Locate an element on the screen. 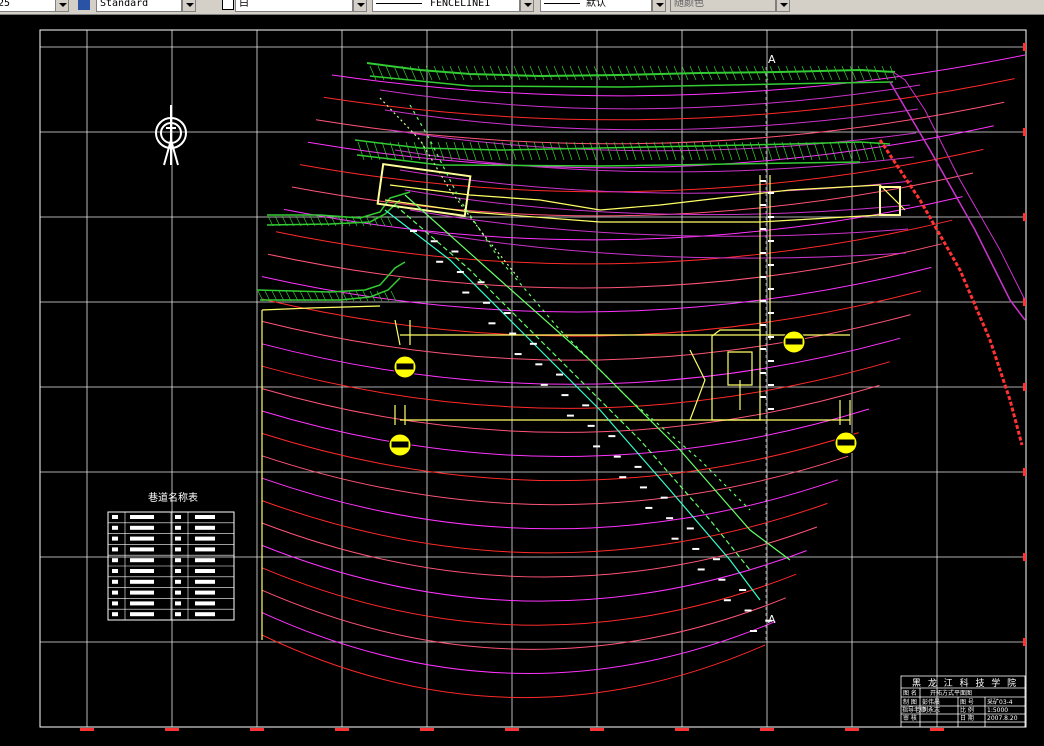 This screenshot has height=746, width=1044. text-style-dropdown: Standard is located at coordinates (139, 6).